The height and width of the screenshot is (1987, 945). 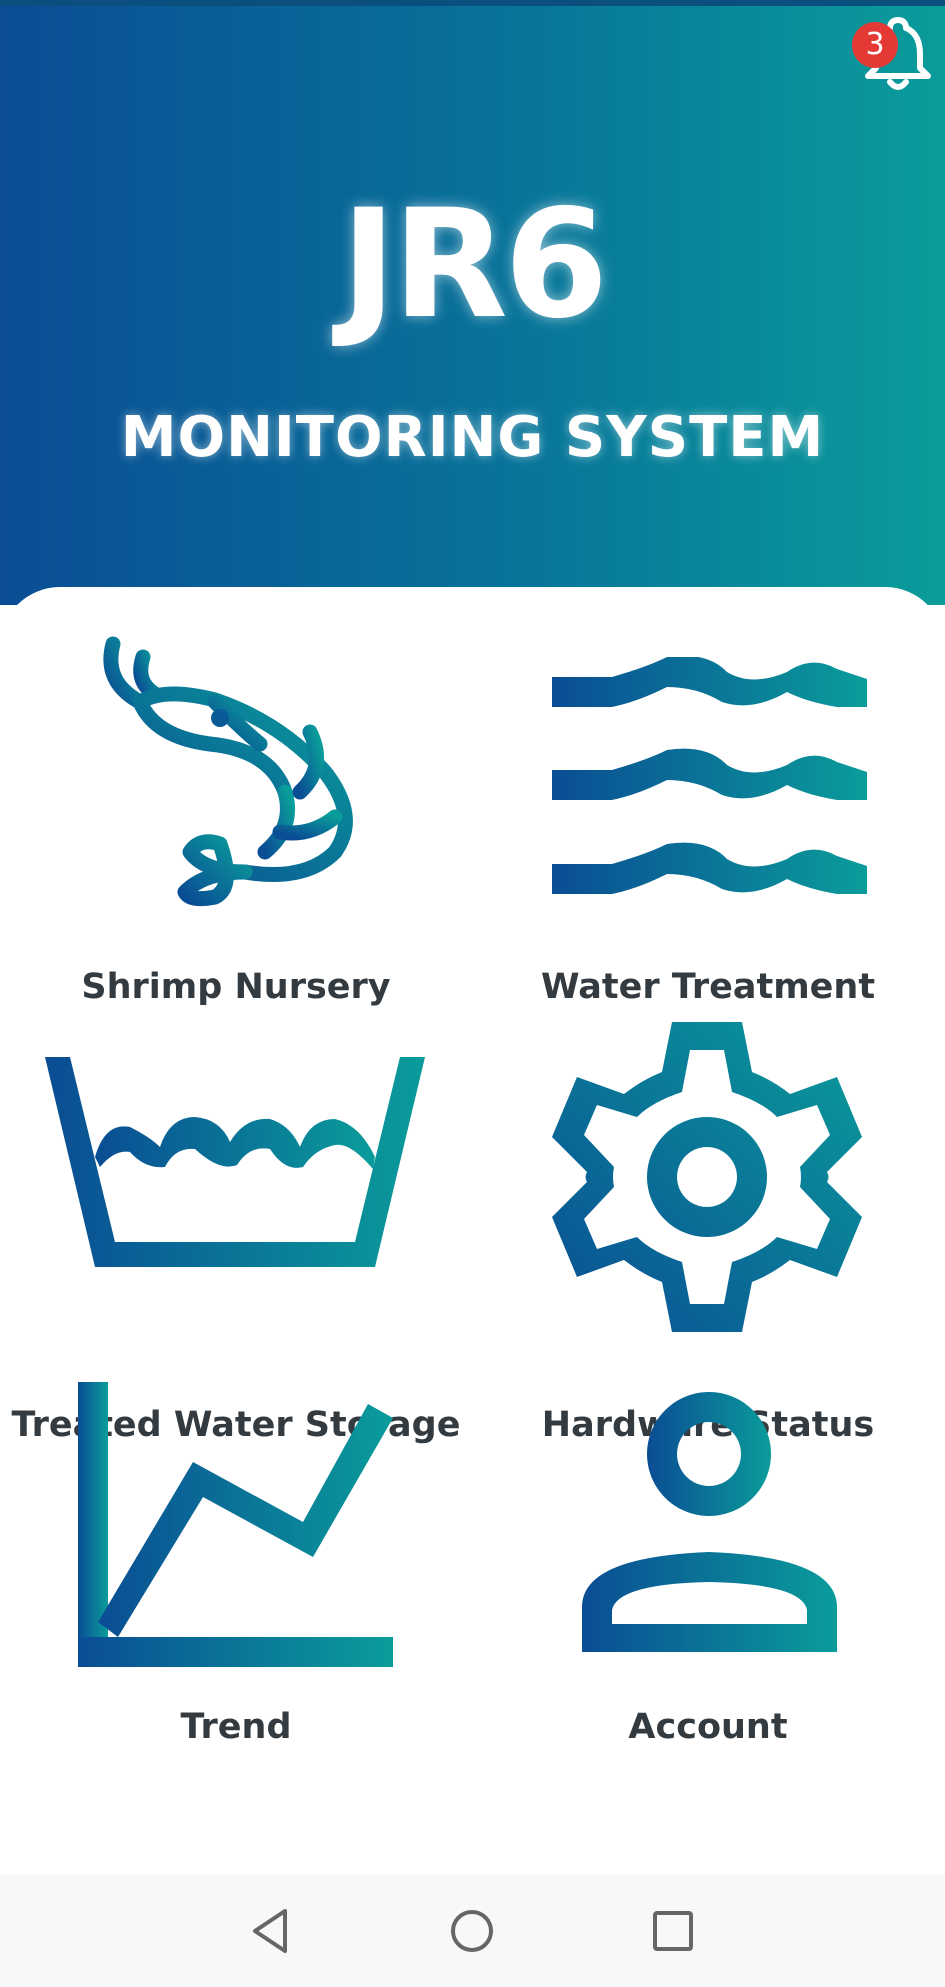 I want to click on water-basin-icon, so click(x=235, y=1162).